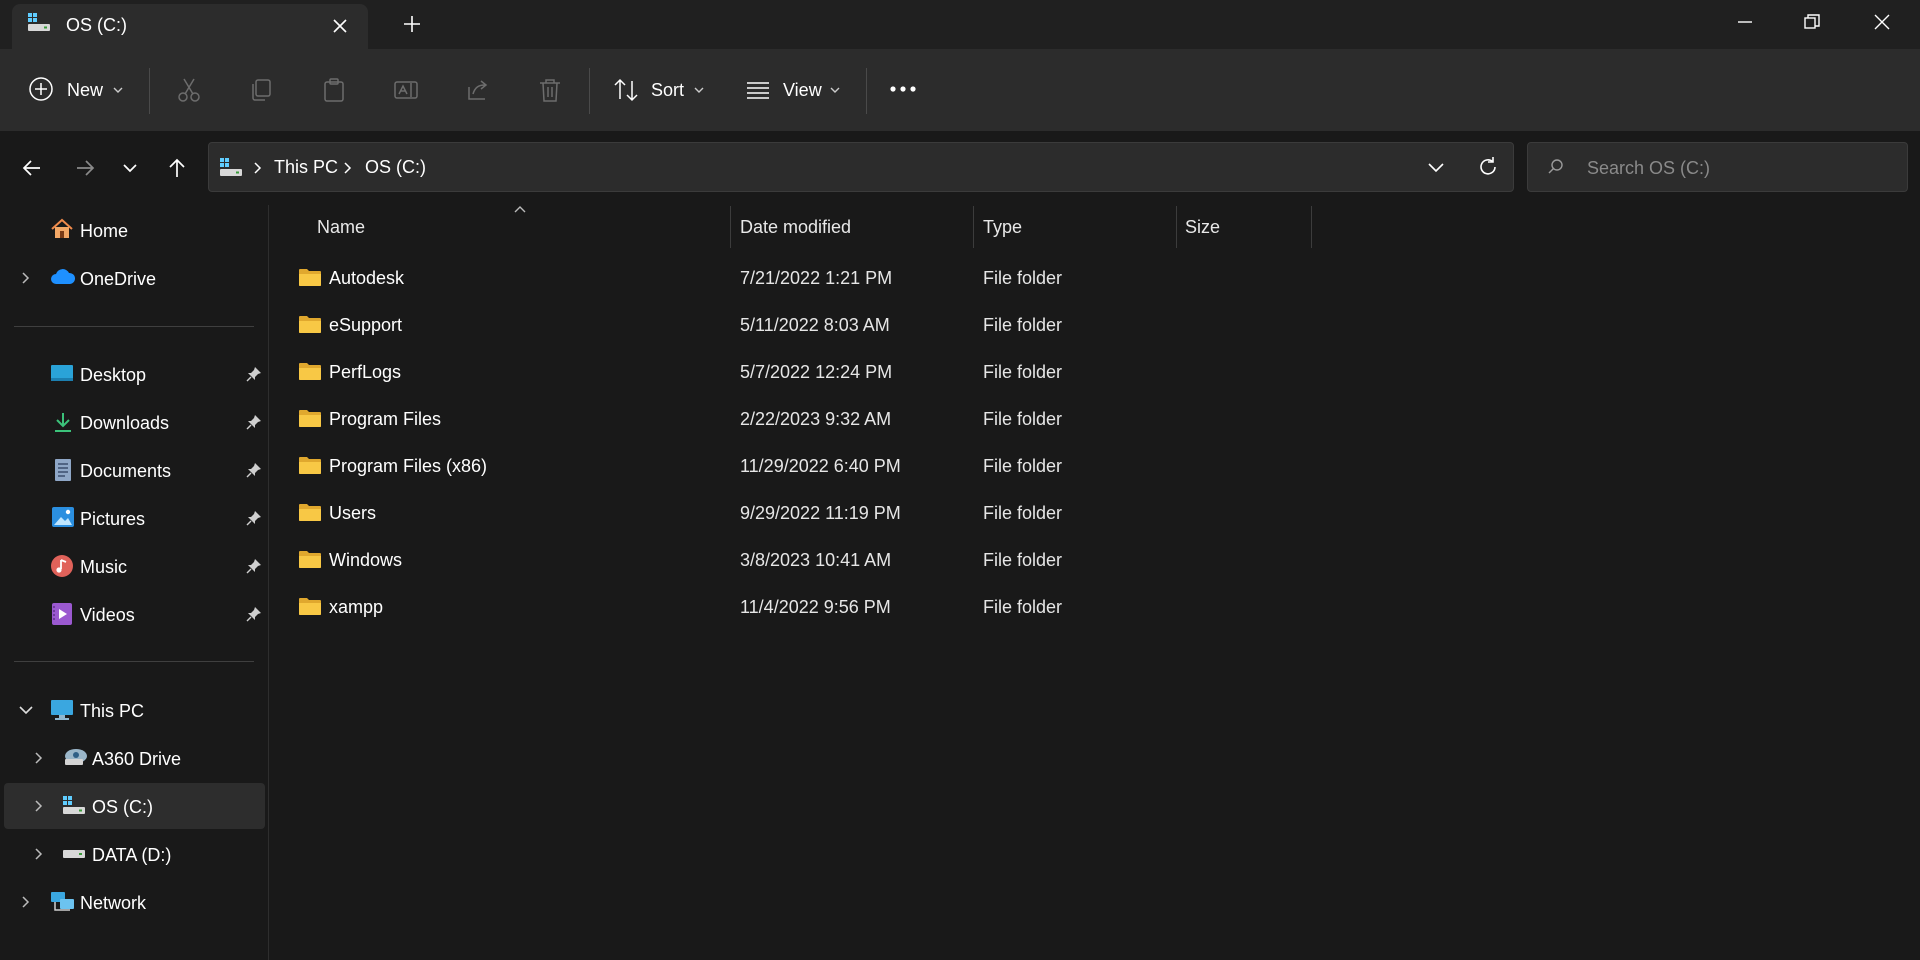  What do you see at coordinates (353, 513) in the screenshot?
I see `file-name: Users` at bounding box center [353, 513].